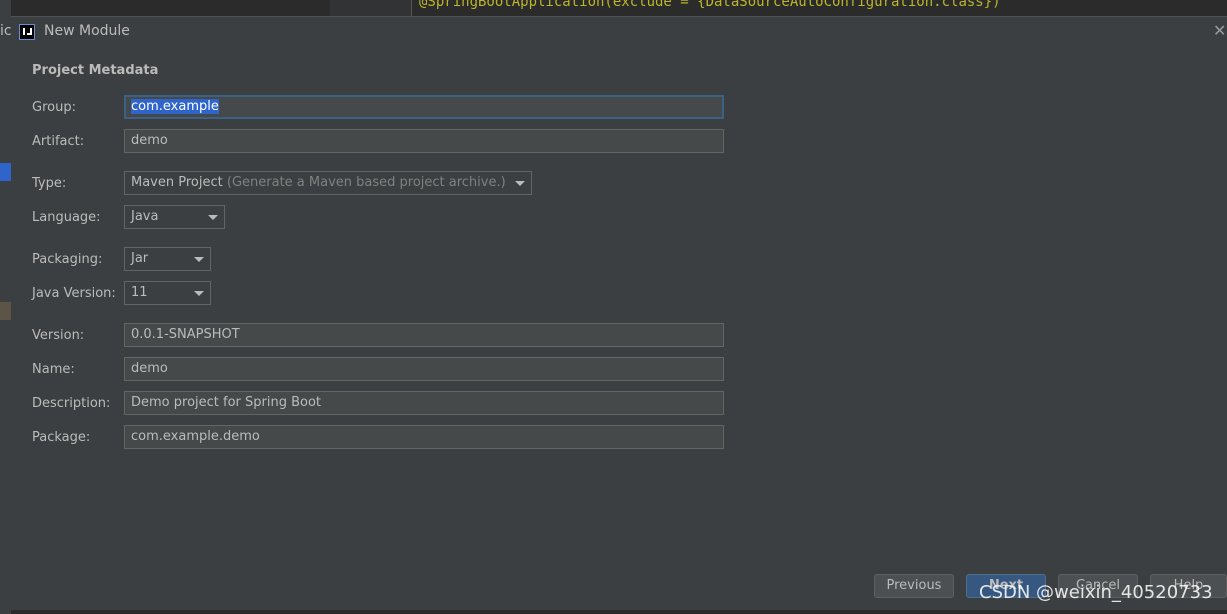 This screenshot has height=614, width=1227. Describe the element at coordinates (167, 259) in the screenshot. I see `packaging-select: Jar` at that location.